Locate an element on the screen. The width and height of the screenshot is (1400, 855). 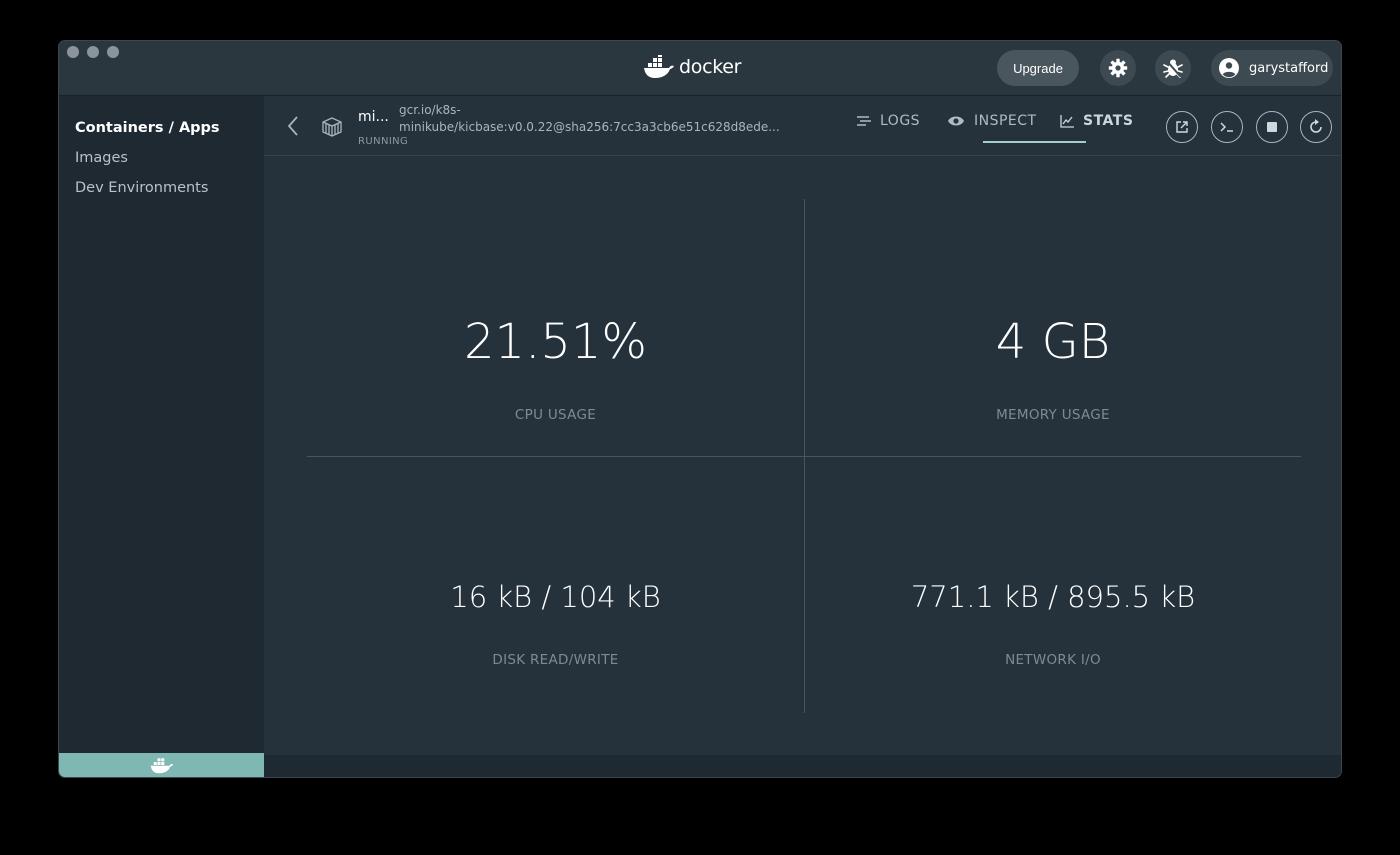
tab-logs: LOGS is located at coordinates (888, 121).